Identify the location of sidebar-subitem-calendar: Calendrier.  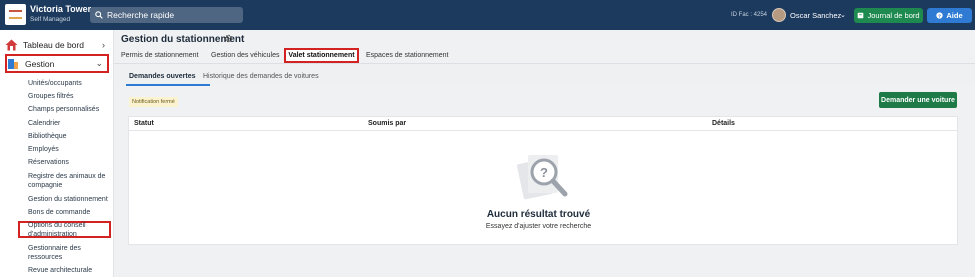
(44, 123).